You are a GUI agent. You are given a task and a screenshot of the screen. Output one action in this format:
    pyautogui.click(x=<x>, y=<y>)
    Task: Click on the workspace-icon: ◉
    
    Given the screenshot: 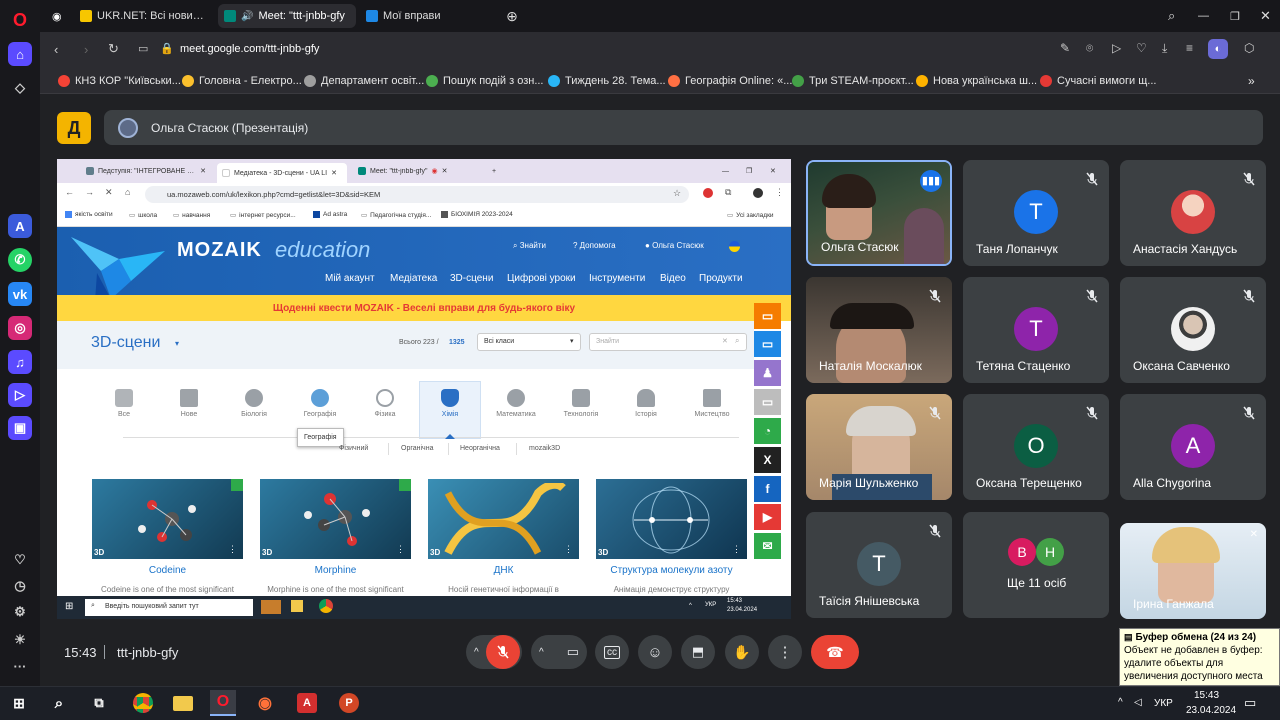 What is the action you would take?
    pyautogui.click(x=57, y=16)
    